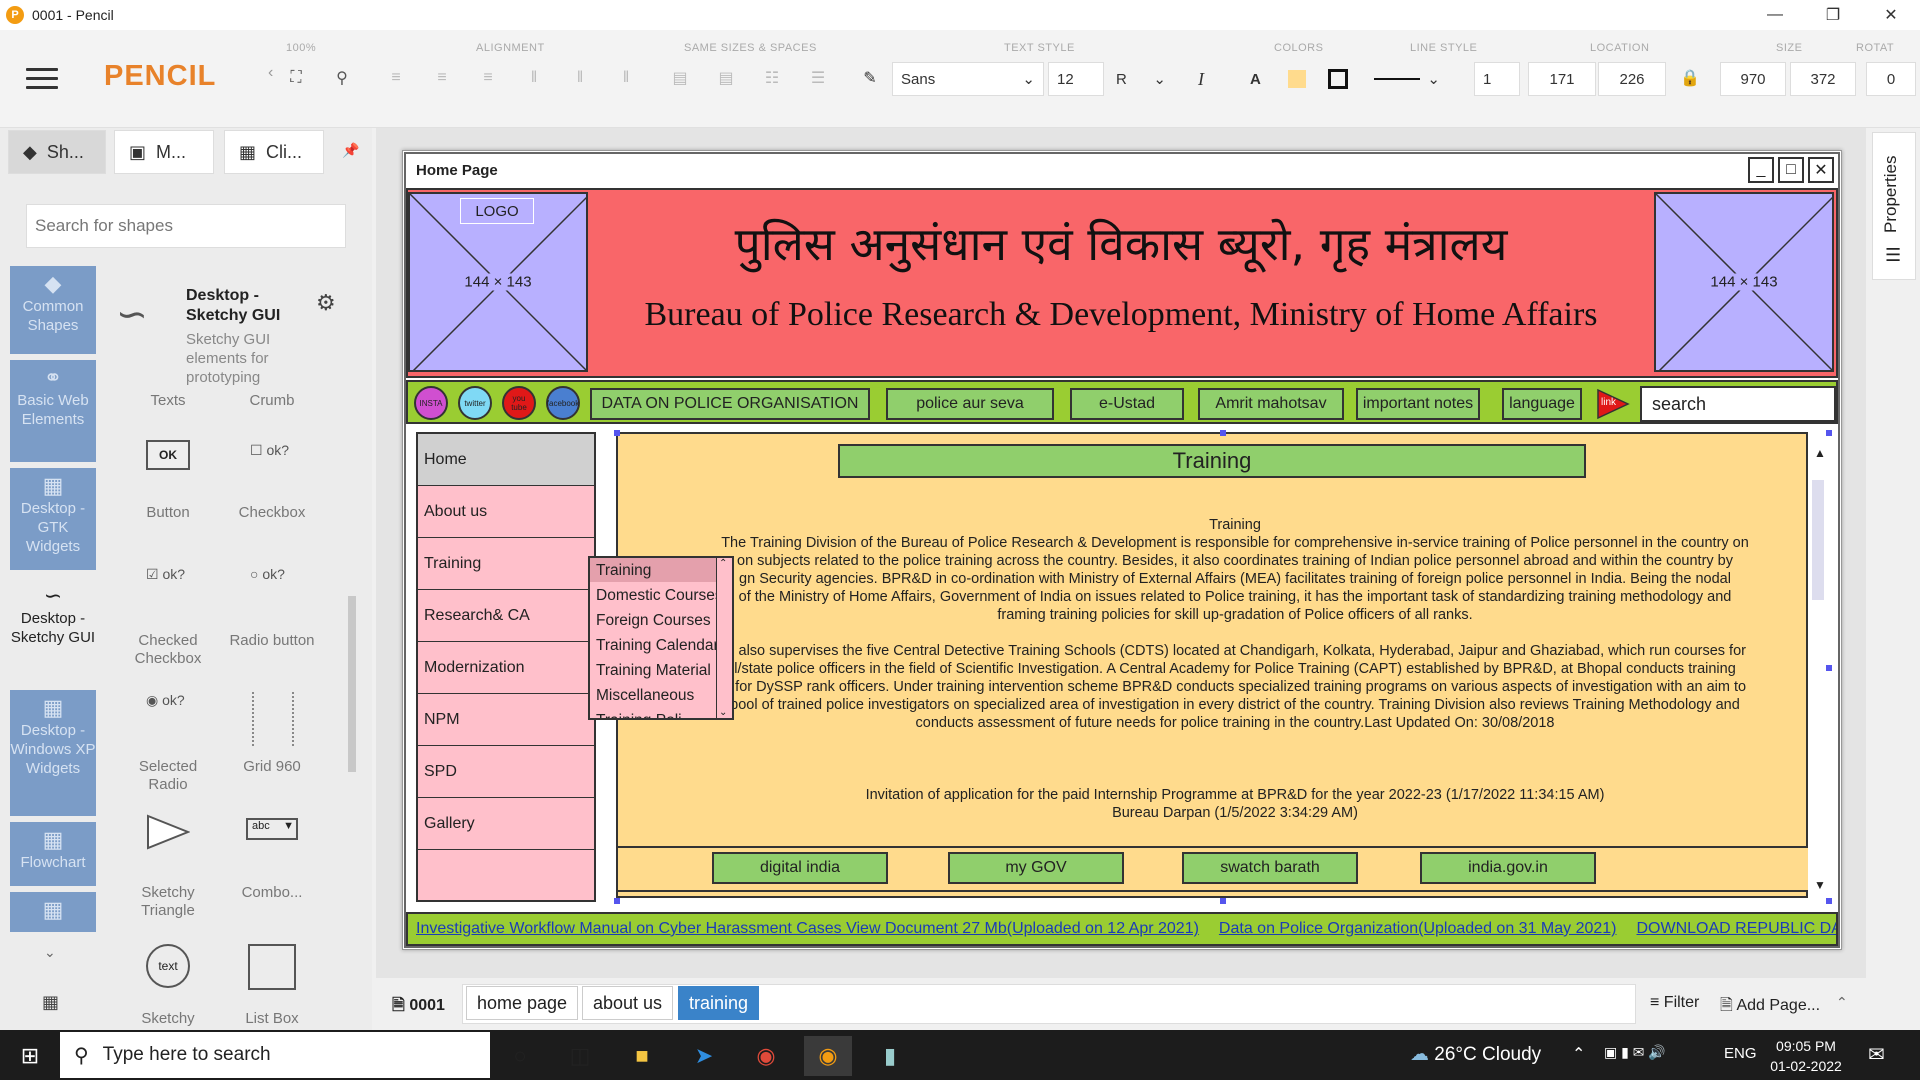  What do you see at coordinates (1891, 79) in the screenshot?
I see `rotate-input: 0` at bounding box center [1891, 79].